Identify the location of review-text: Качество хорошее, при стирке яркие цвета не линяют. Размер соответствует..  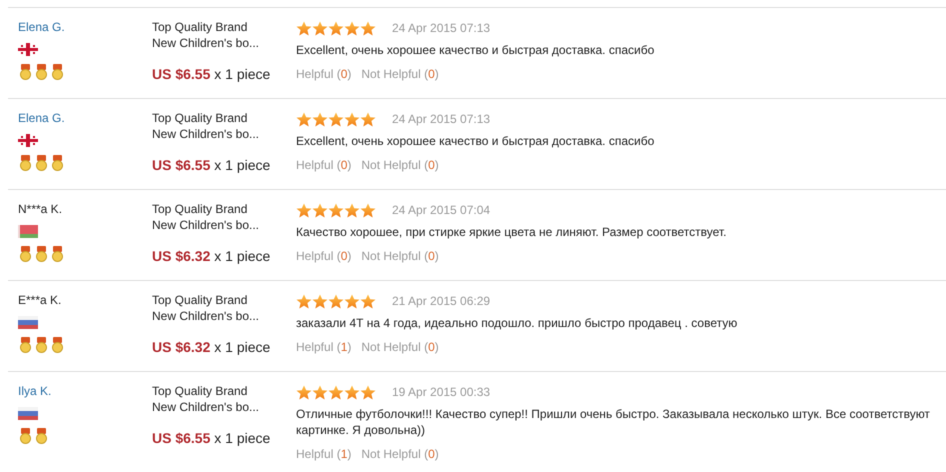
(512, 232).